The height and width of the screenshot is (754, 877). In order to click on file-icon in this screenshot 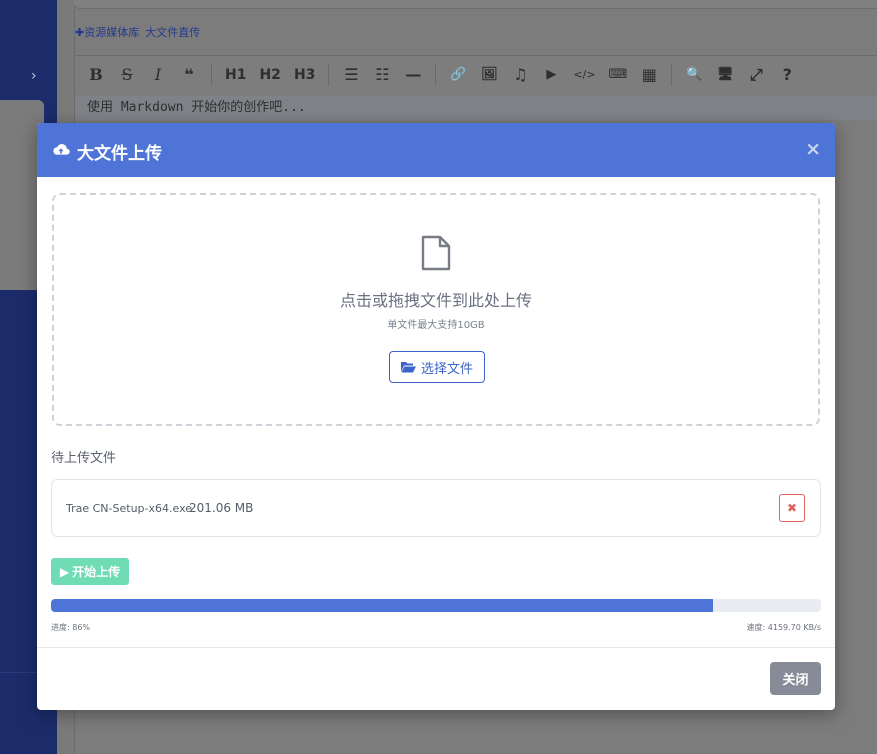, I will do `click(436, 253)`.